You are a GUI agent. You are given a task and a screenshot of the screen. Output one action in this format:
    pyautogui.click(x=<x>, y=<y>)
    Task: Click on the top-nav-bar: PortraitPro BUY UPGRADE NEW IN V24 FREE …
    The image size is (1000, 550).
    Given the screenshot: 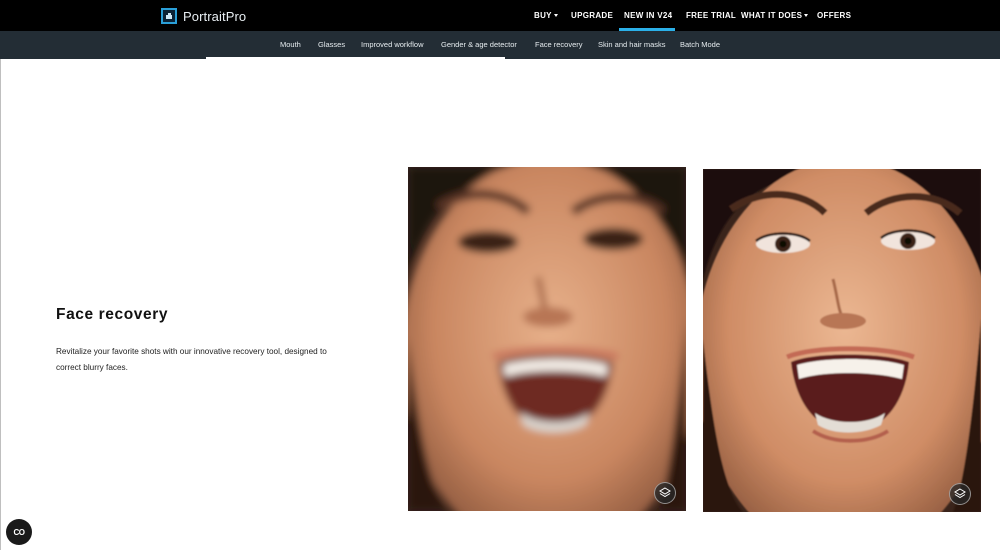 What is the action you would take?
    pyautogui.click(x=500, y=15)
    